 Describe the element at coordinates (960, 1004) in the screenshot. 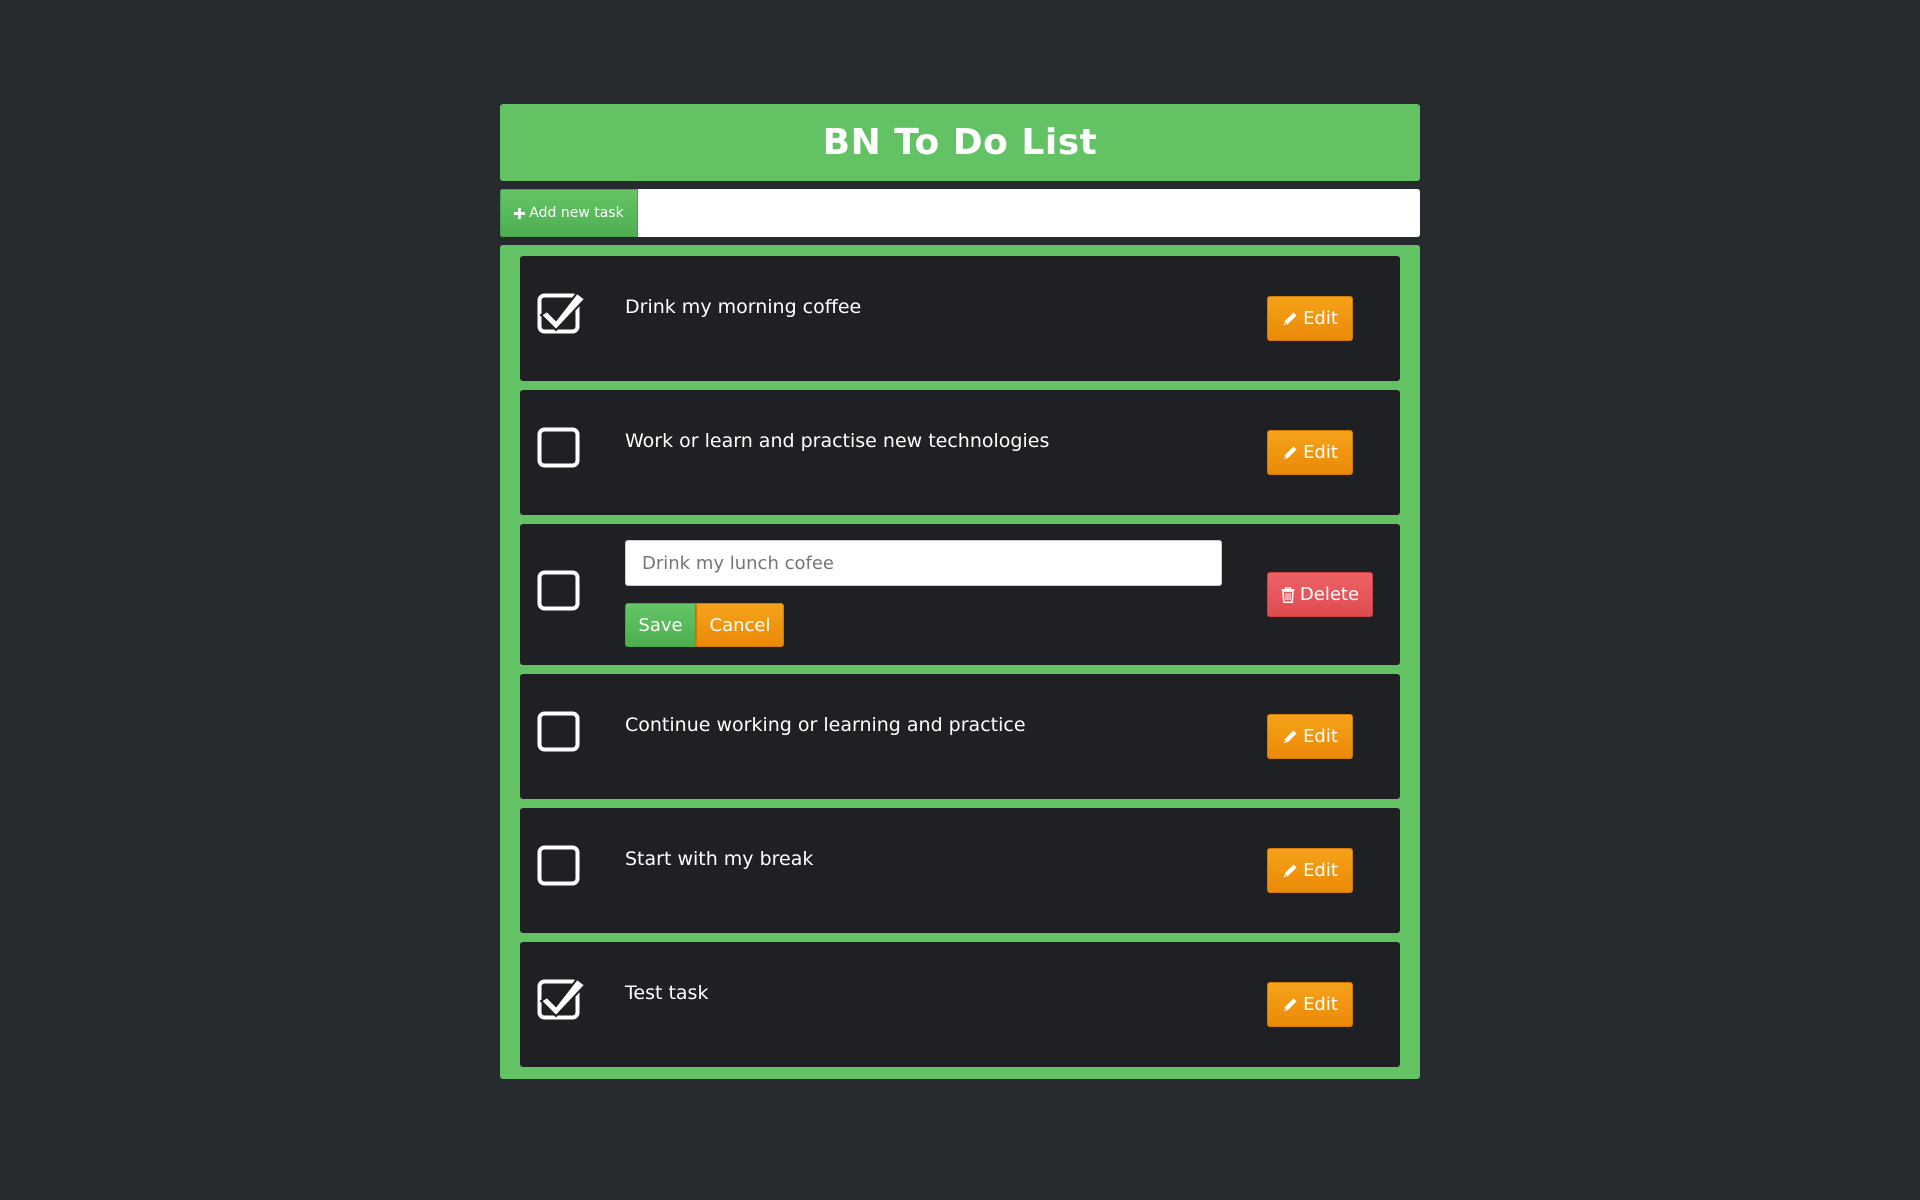

I see `task-item: Test task Edit` at that location.